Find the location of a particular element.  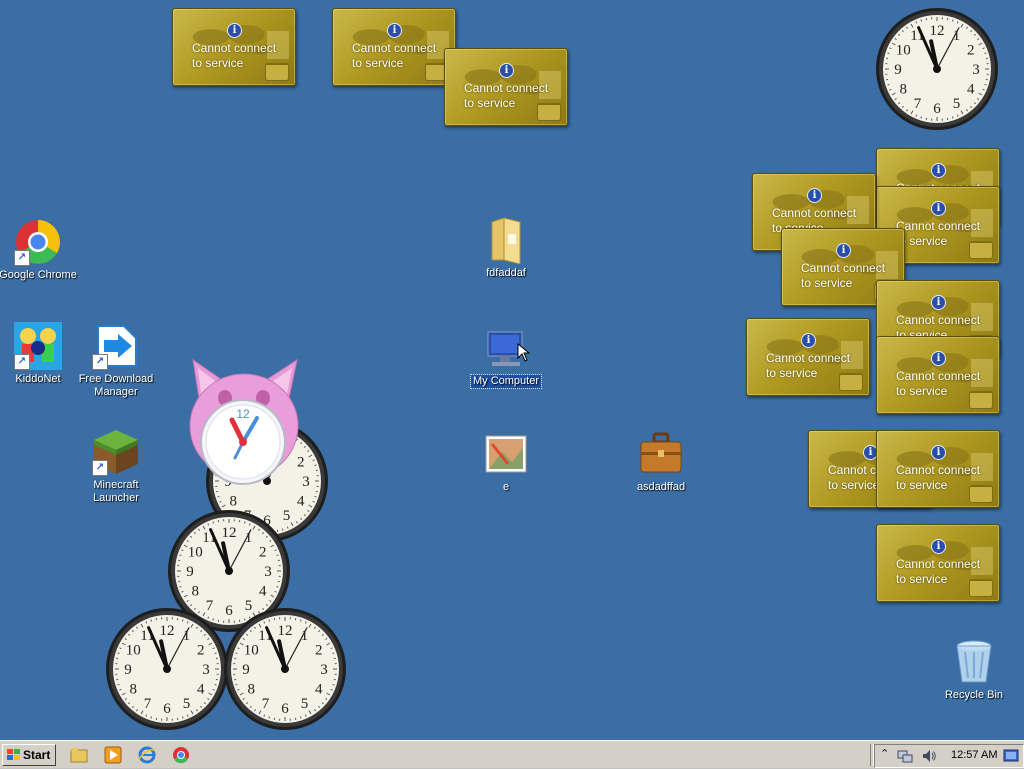

internet-explorer-quicklaunch-icon is located at coordinates (147, 755).